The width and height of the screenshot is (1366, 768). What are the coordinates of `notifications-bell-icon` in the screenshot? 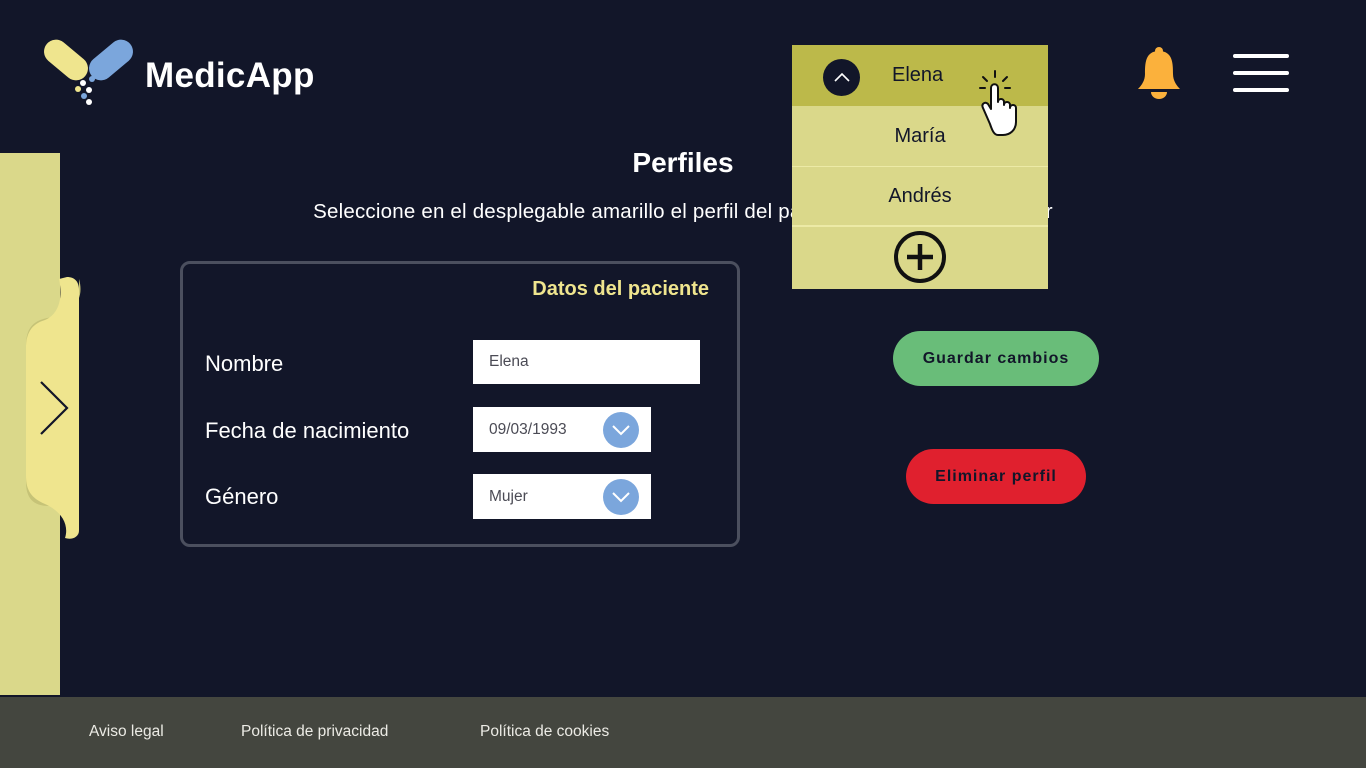 It's located at (1159, 73).